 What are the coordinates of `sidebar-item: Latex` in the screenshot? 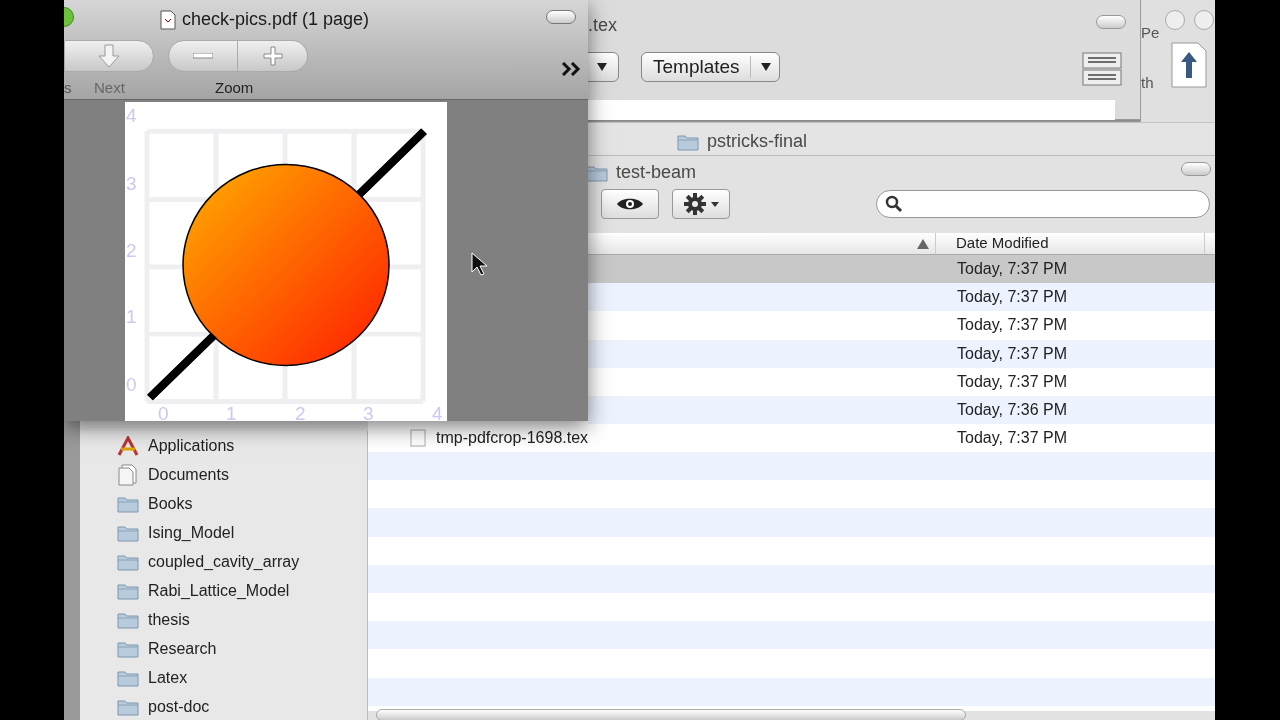 It's located at (241, 677).